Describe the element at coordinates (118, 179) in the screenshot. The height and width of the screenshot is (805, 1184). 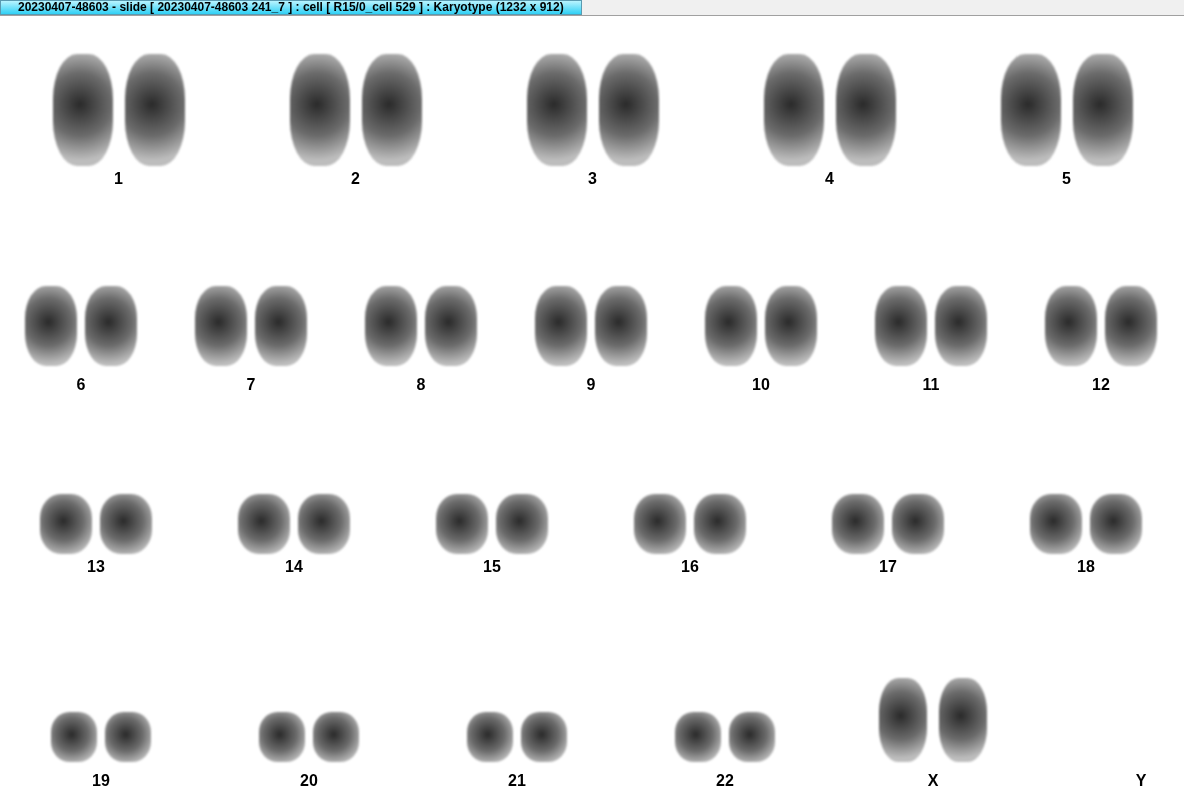
I see `chromosome-number: 1` at that location.